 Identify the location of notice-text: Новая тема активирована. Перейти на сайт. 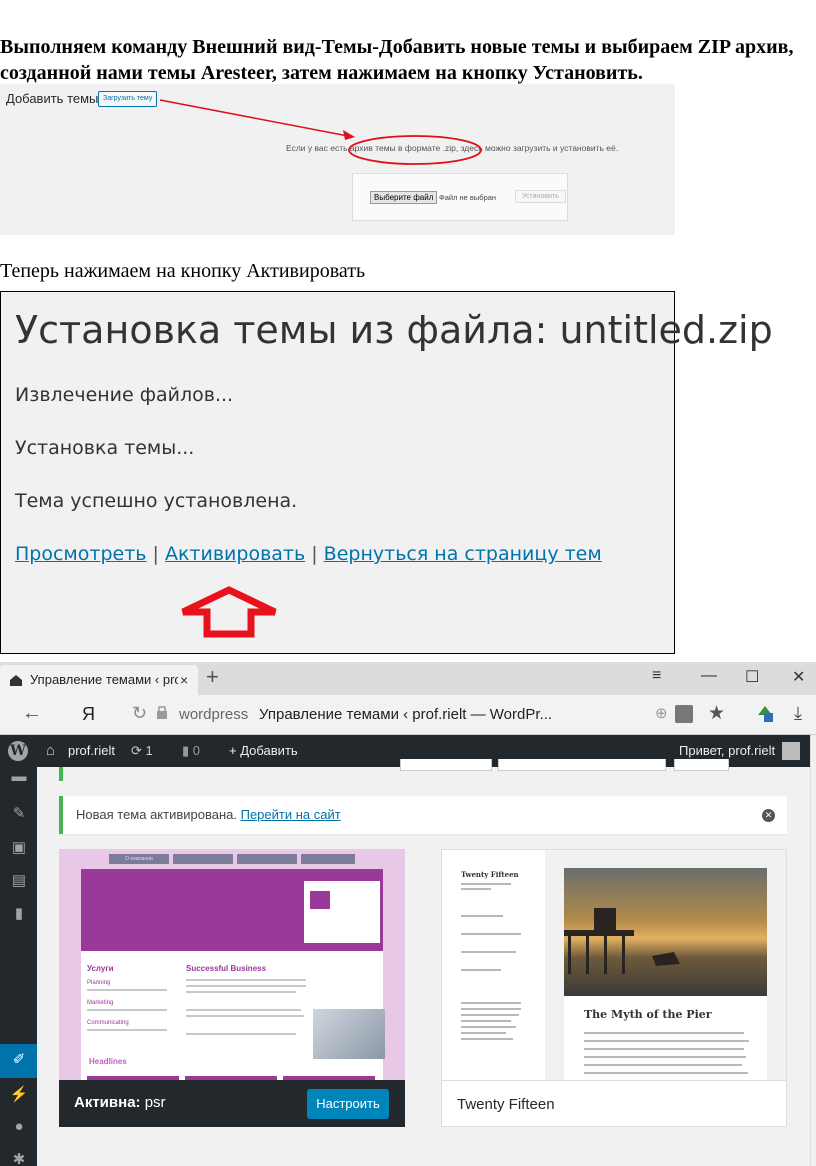
(208, 815).